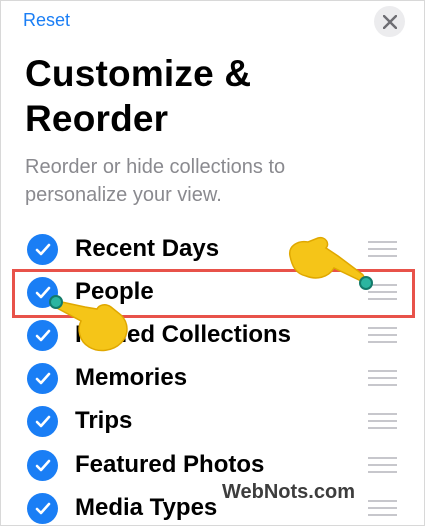 This screenshot has width=425, height=526. Describe the element at coordinates (104, 420) in the screenshot. I see `list-item-label: Trips` at that location.